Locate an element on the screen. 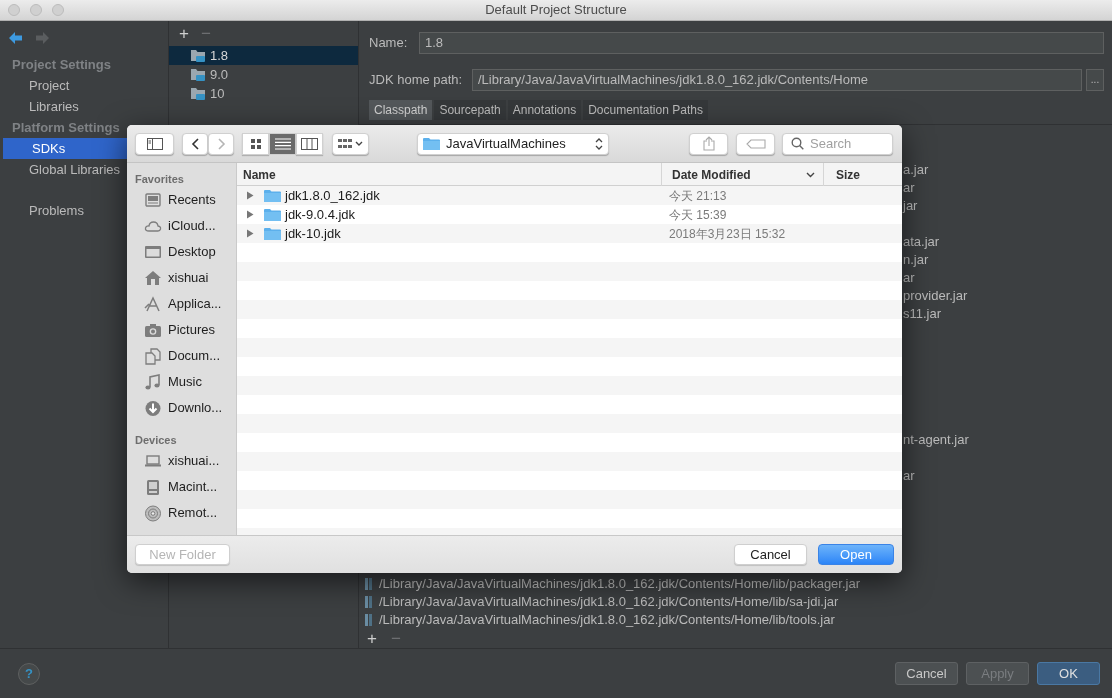  disc-icon is located at coordinates (153, 513).